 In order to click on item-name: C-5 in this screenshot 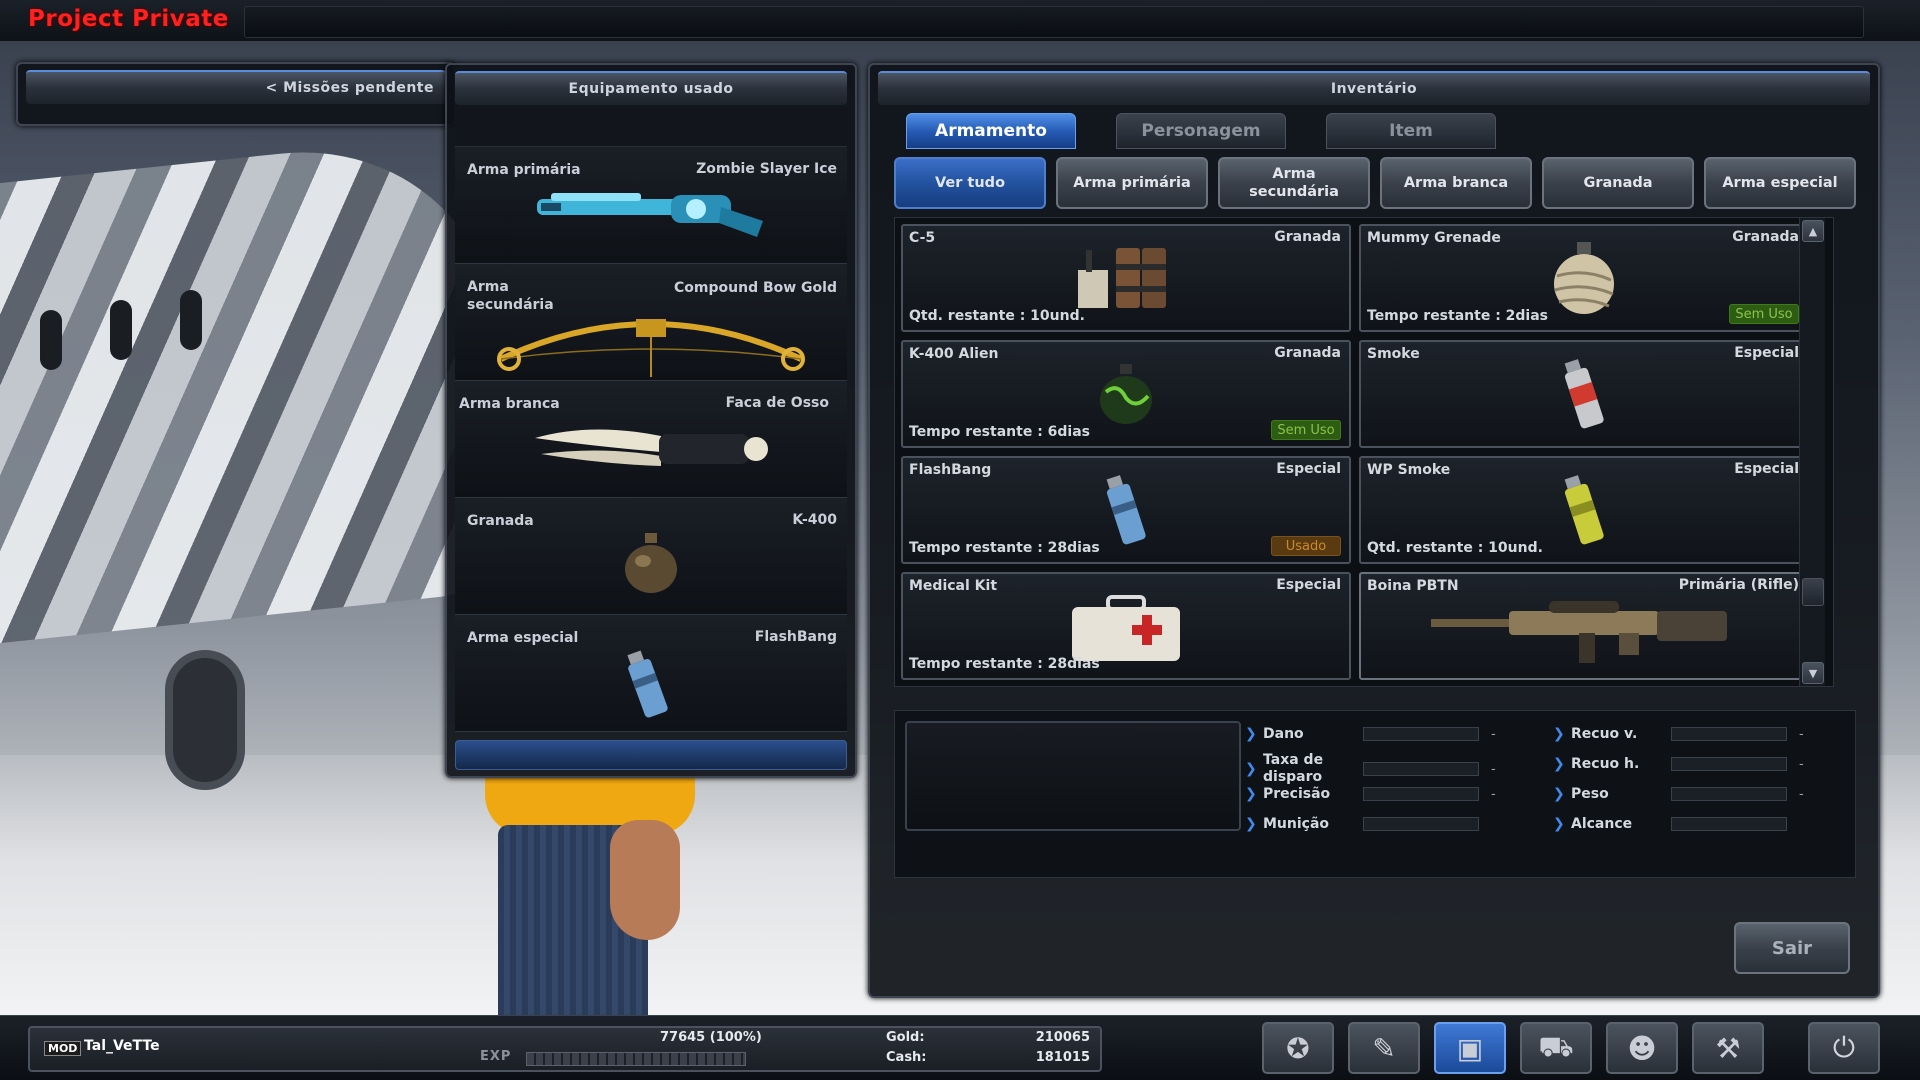, I will do `click(922, 238)`.